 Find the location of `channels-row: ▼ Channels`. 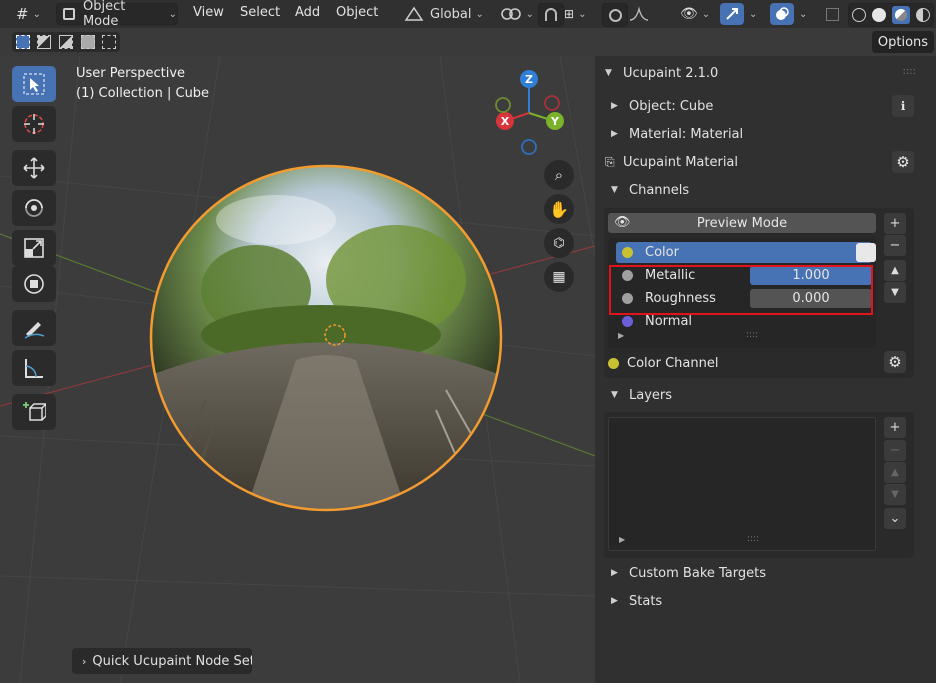

channels-row: ▼ Channels is located at coordinates (647, 190).